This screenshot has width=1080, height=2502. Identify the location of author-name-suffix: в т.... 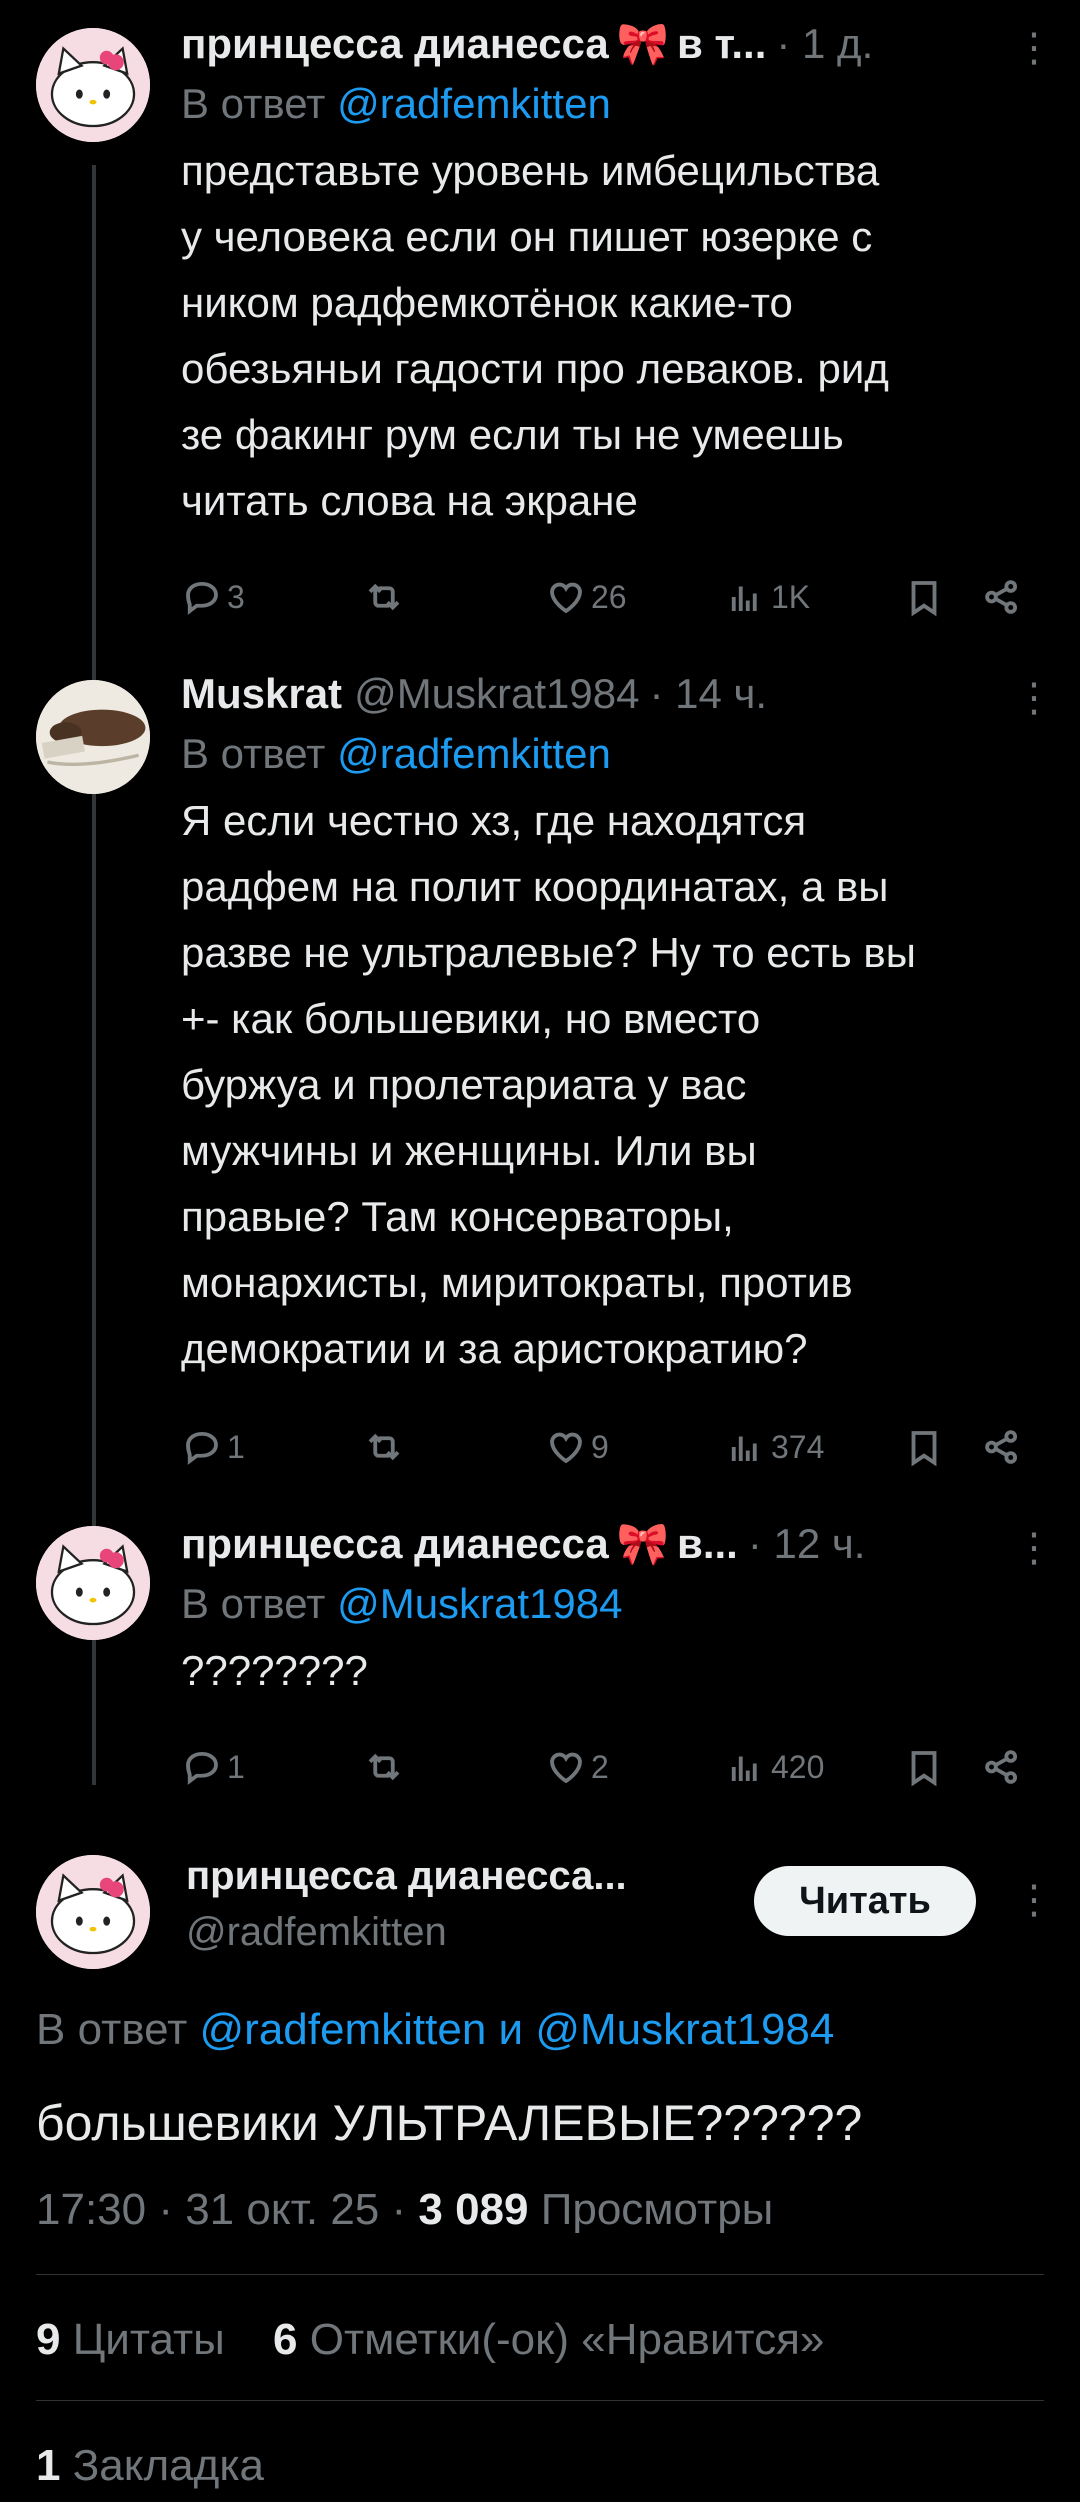
(721, 44).